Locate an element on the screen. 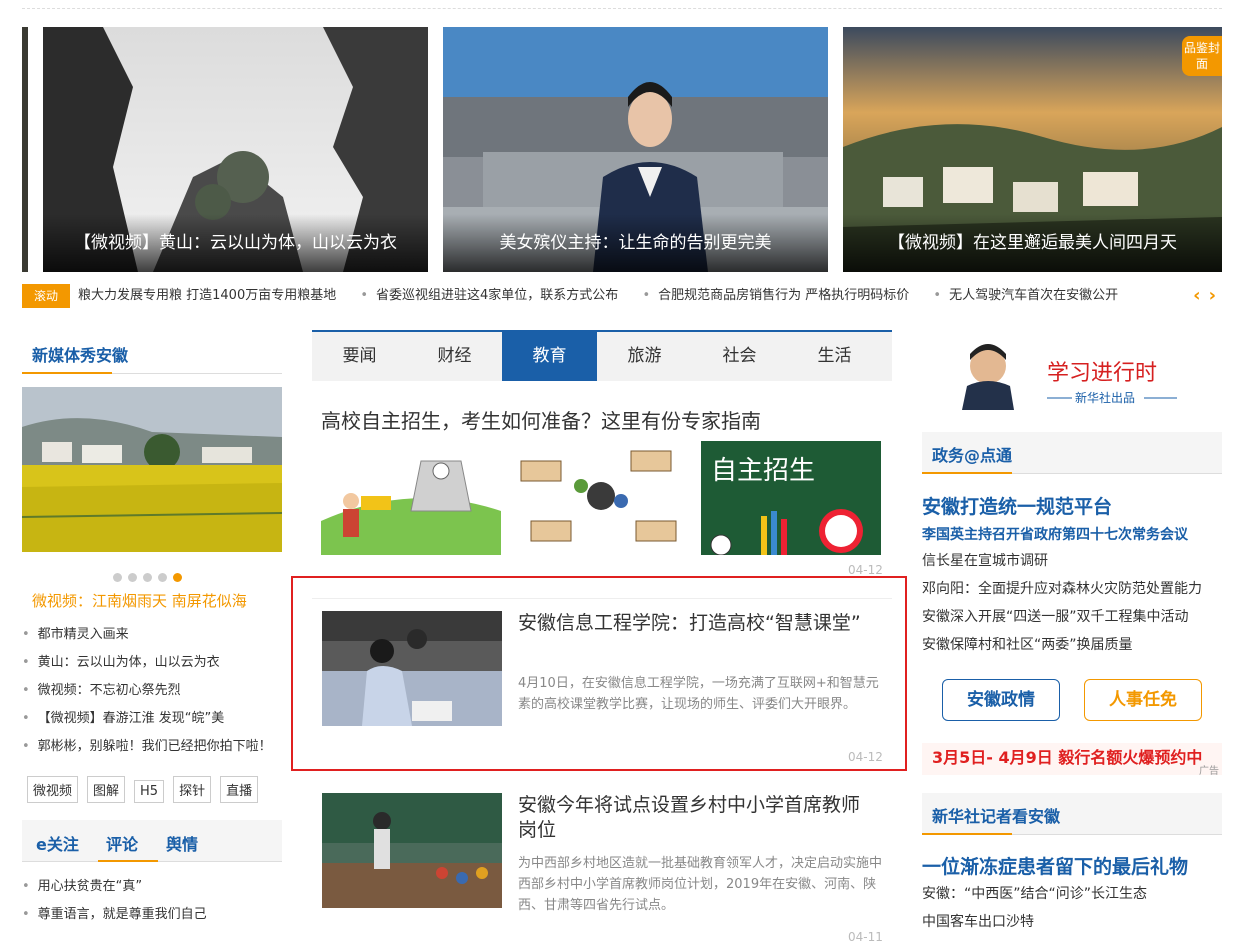 Image resolution: width=1238 pixels, height=941 pixels. list-item: 都市精灵入画来 is located at coordinates (156, 635).